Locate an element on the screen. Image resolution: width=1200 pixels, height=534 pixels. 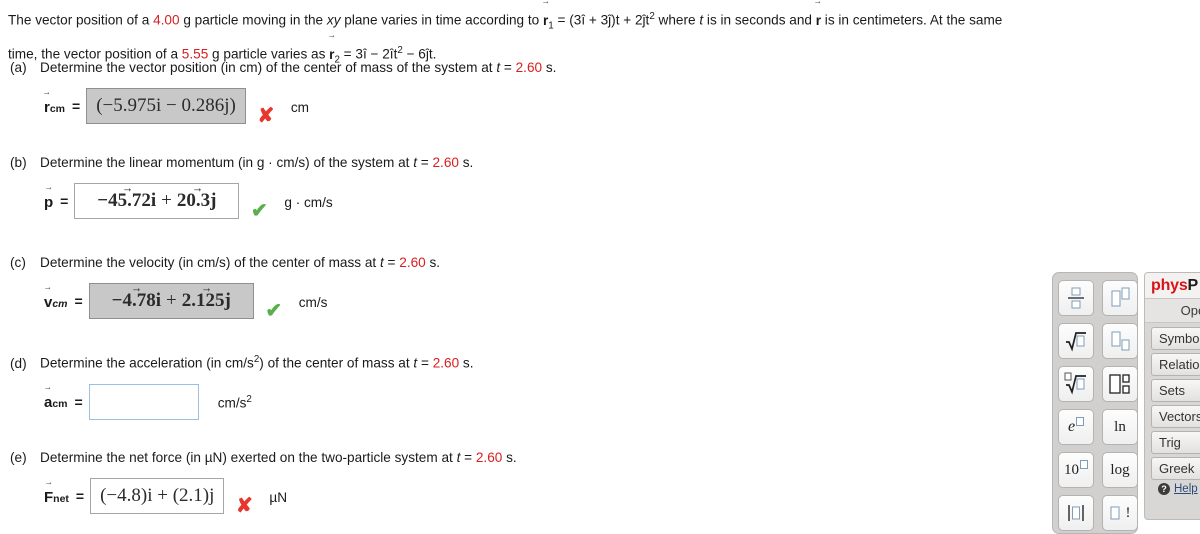
sub-superscript-key is located at coordinates (1120, 384).